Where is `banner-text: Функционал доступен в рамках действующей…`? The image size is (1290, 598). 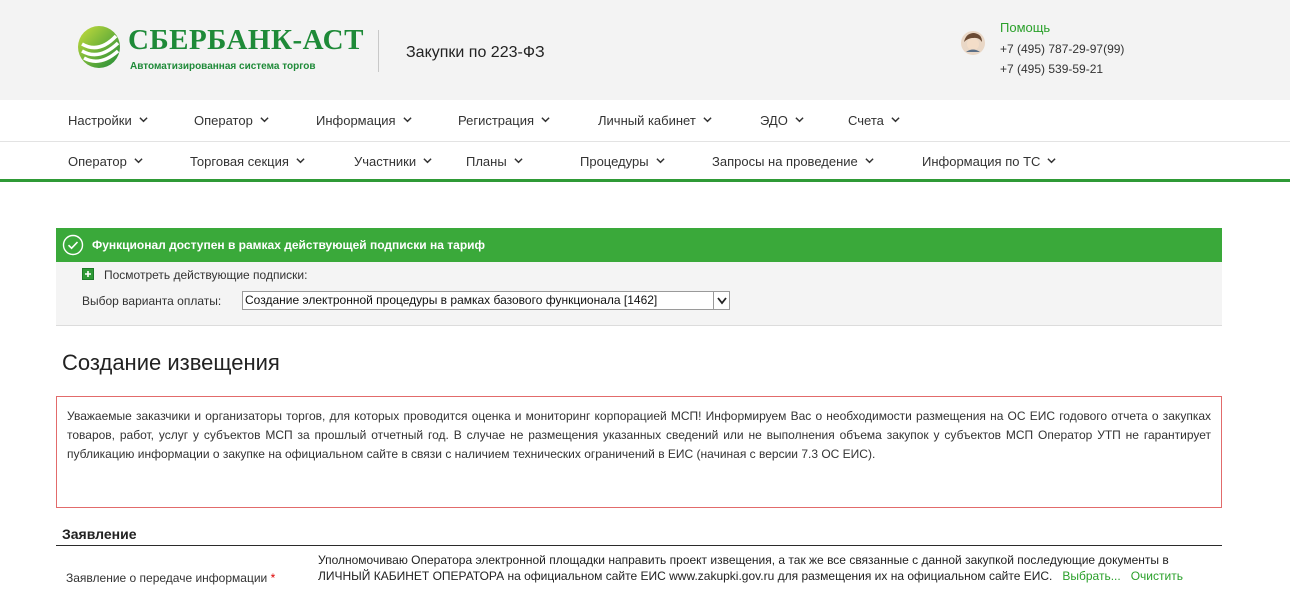
banner-text: Функционал доступен в рамках действующей… is located at coordinates (289, 245).